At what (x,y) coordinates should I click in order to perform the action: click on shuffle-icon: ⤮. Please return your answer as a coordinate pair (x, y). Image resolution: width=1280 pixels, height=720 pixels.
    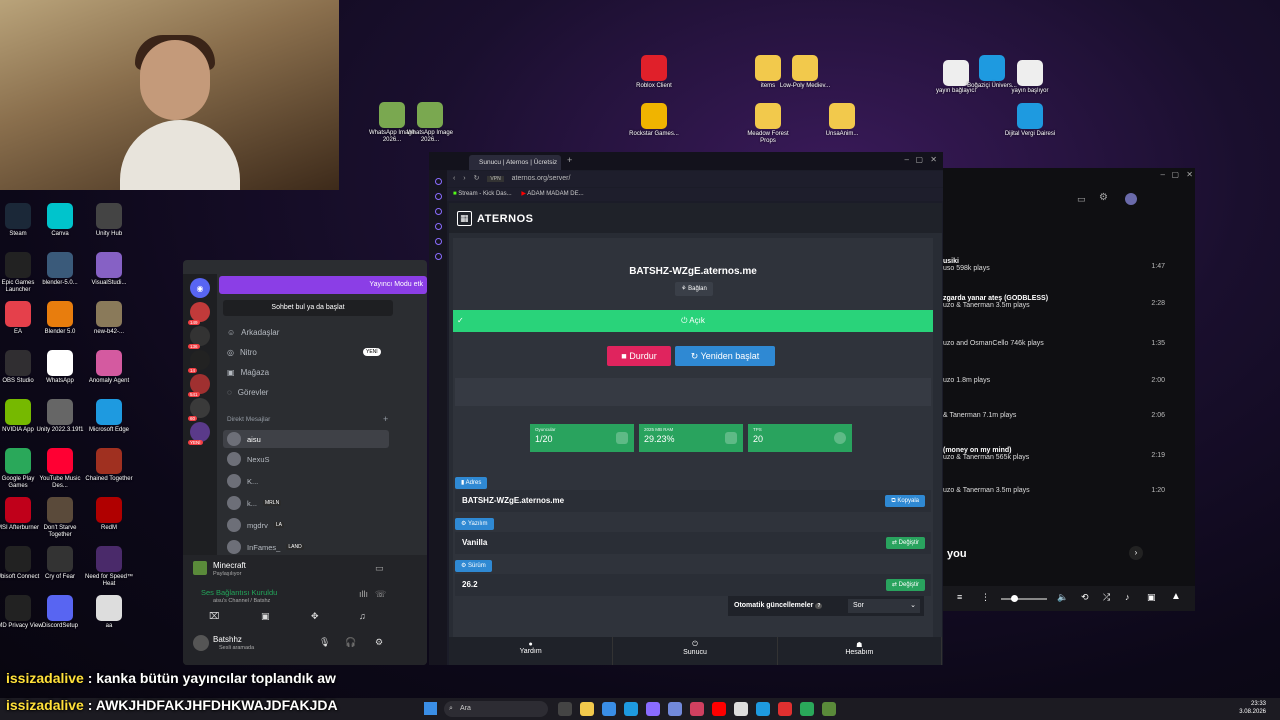
    Looking at the image, I should click on (1106, 597).